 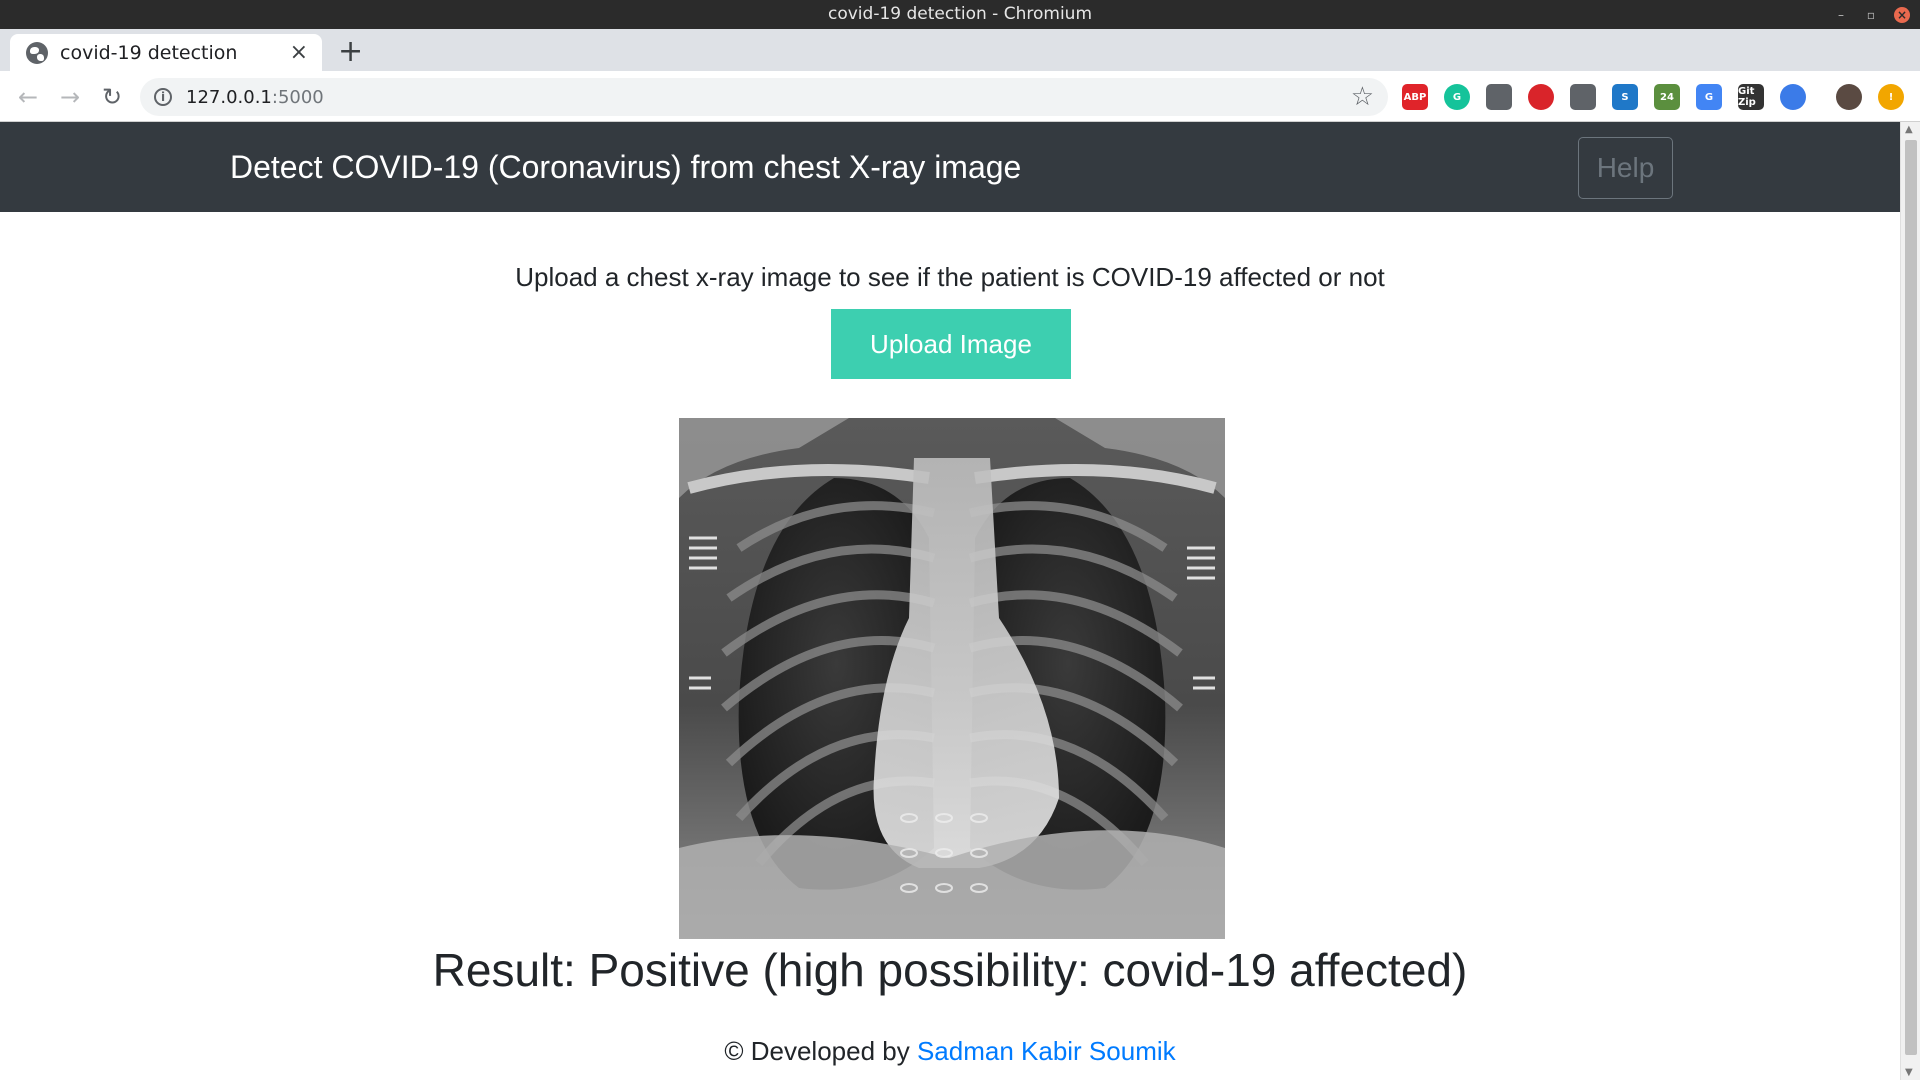 I want to click on google-translate-icon: G, so click(x=1709, y=97).